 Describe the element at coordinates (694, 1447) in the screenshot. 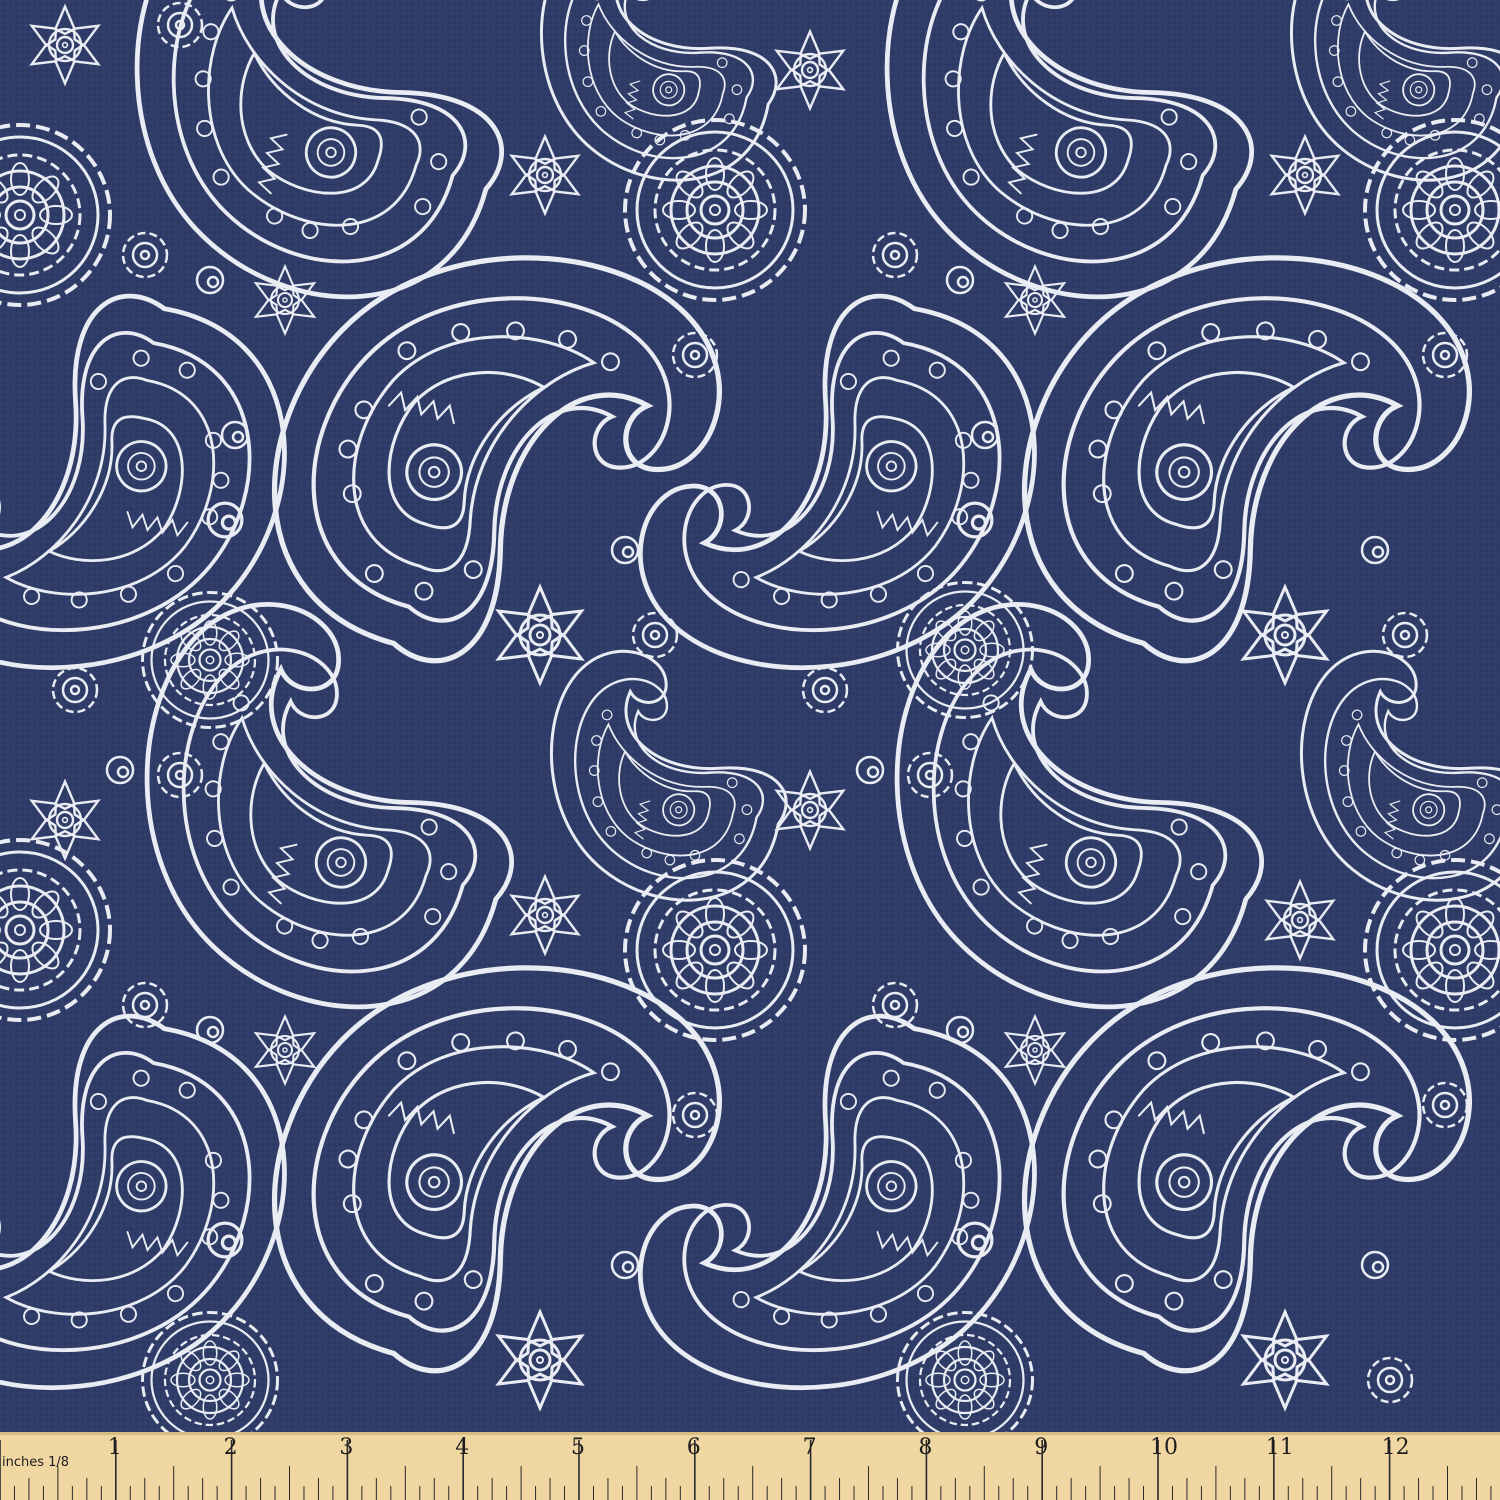

I see `ruler-number: 6` at that location.